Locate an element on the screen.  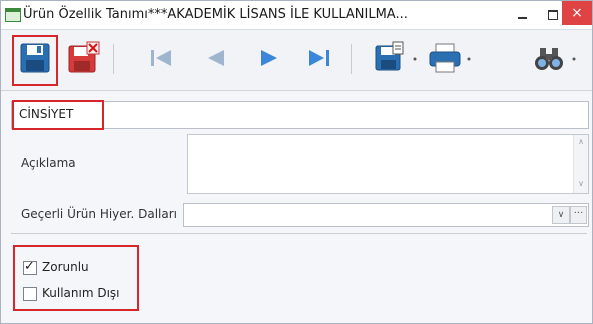
delete-icon is located at coordinates (84, 57).